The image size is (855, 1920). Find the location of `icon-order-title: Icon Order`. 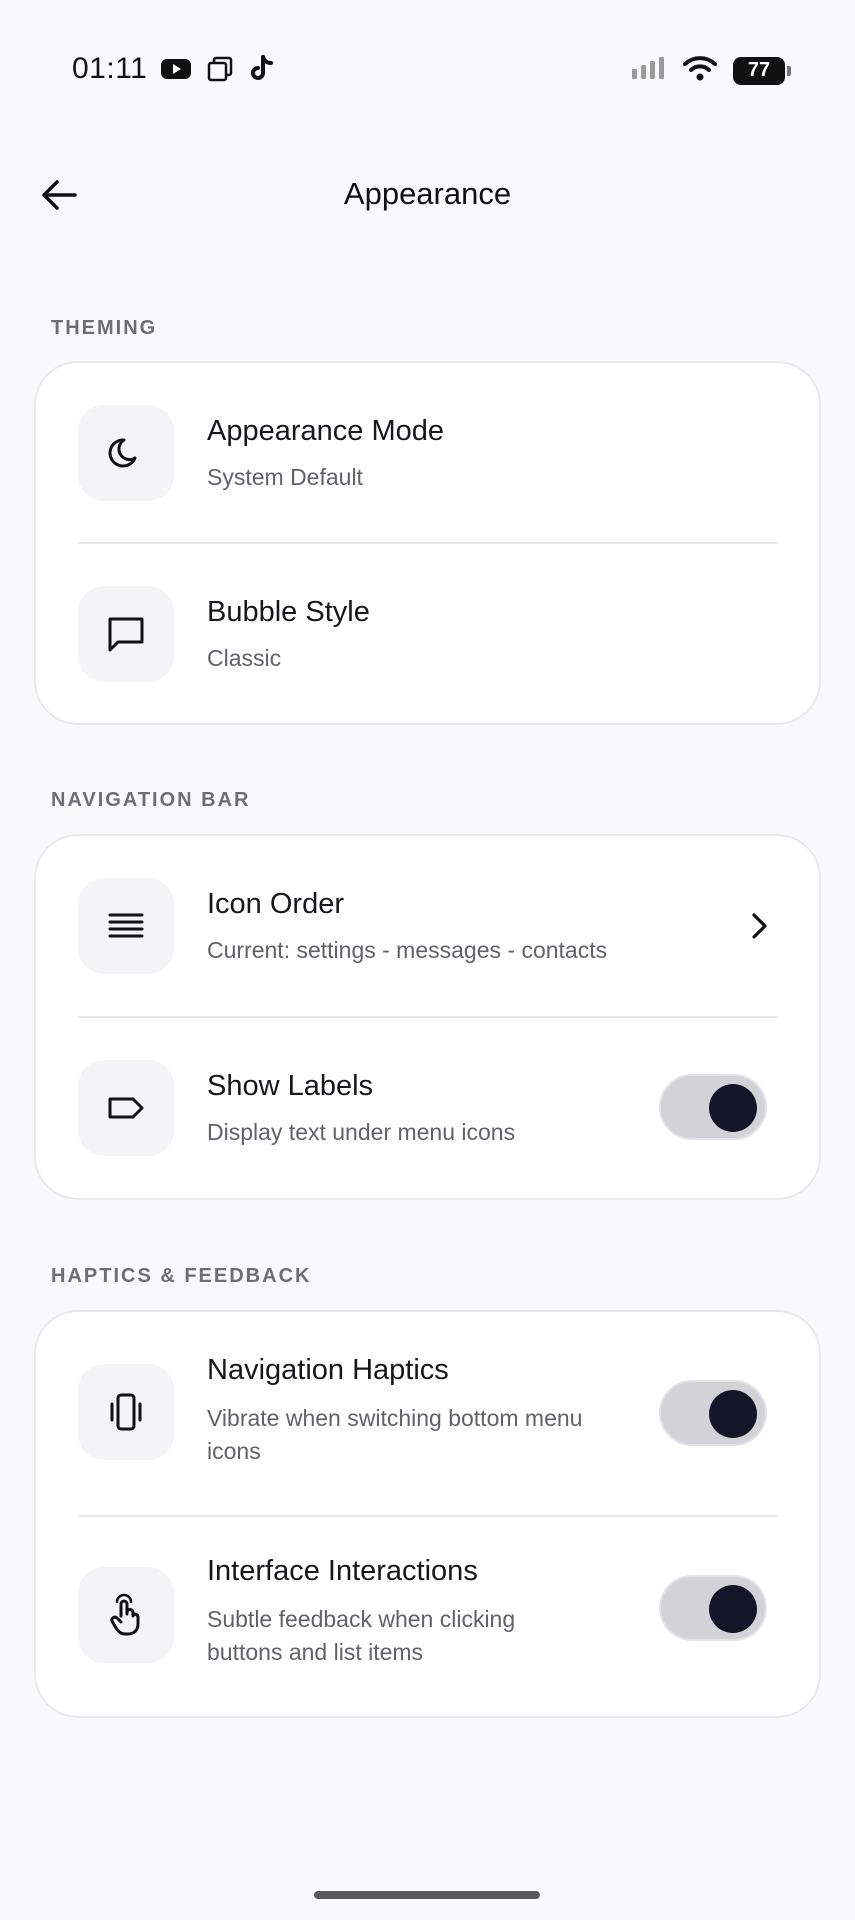

icon-order-title: Icon Order is located at coordinates (275, 904).